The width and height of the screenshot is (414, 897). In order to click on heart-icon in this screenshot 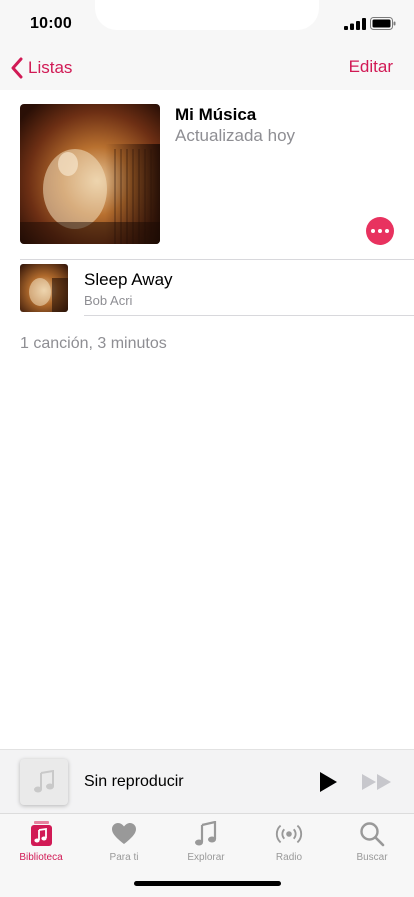, I will do `click(124, 834)`.